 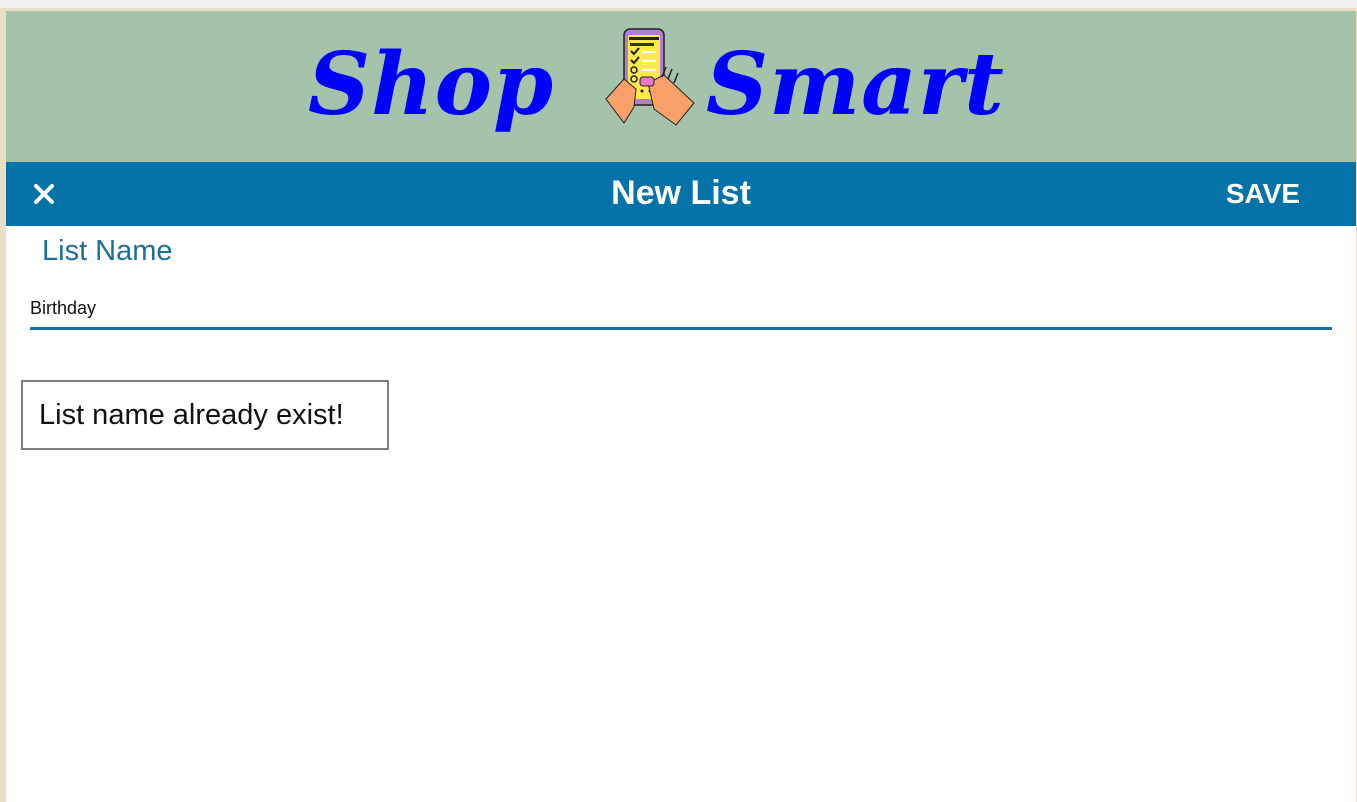 I want to click on phone-shopping-list-icon, so click(x=650, y=77).